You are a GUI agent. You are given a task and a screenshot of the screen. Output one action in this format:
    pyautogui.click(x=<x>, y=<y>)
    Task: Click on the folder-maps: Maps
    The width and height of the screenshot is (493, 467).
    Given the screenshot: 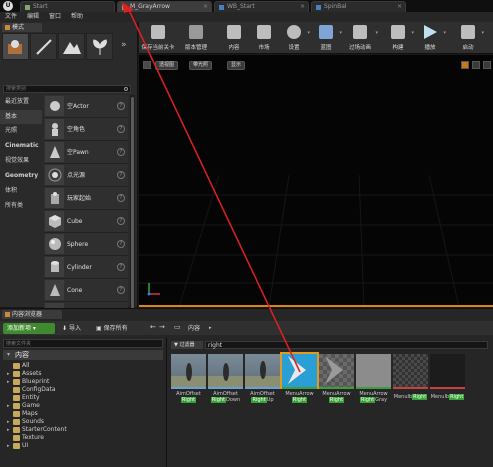 What is the action you would take?
    pyautogui.click(x=24, y=414)
    